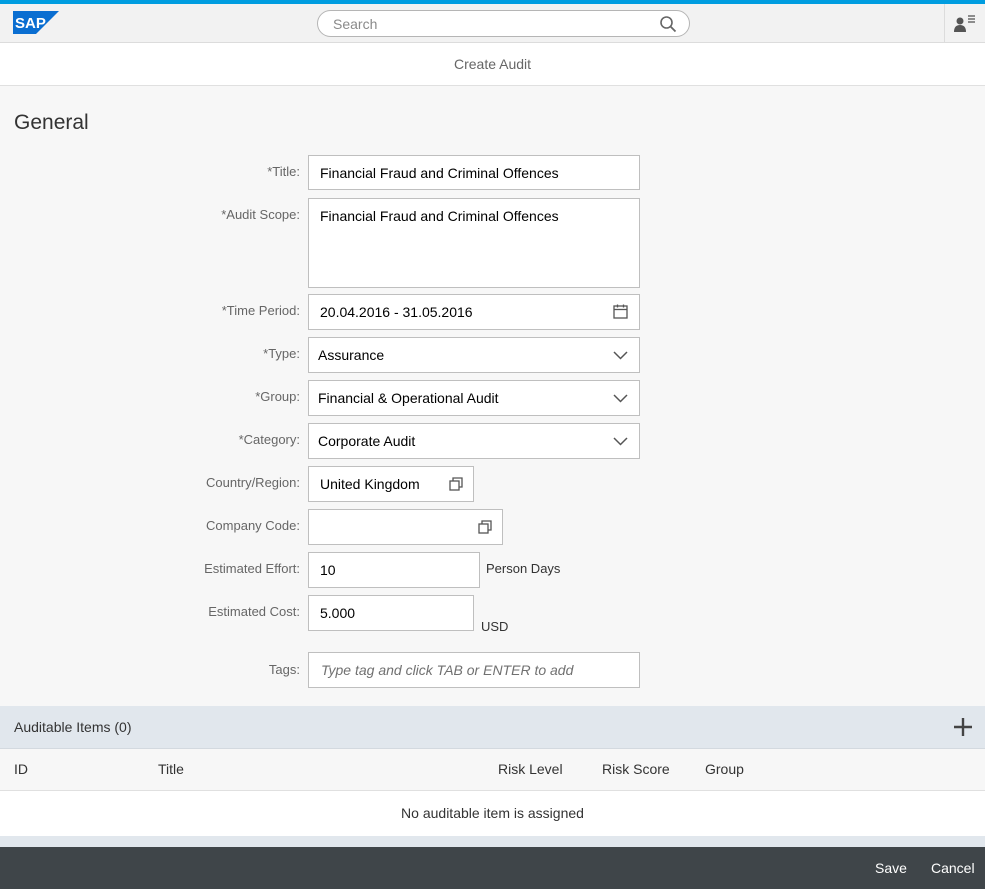 This screenshot has width=985, height=889. What do you see at coordinates (396, 312) in the screenshot?
I see `time-period-value: 20.04.2016 - 31.05.2016` at bounding box center [396, 312].